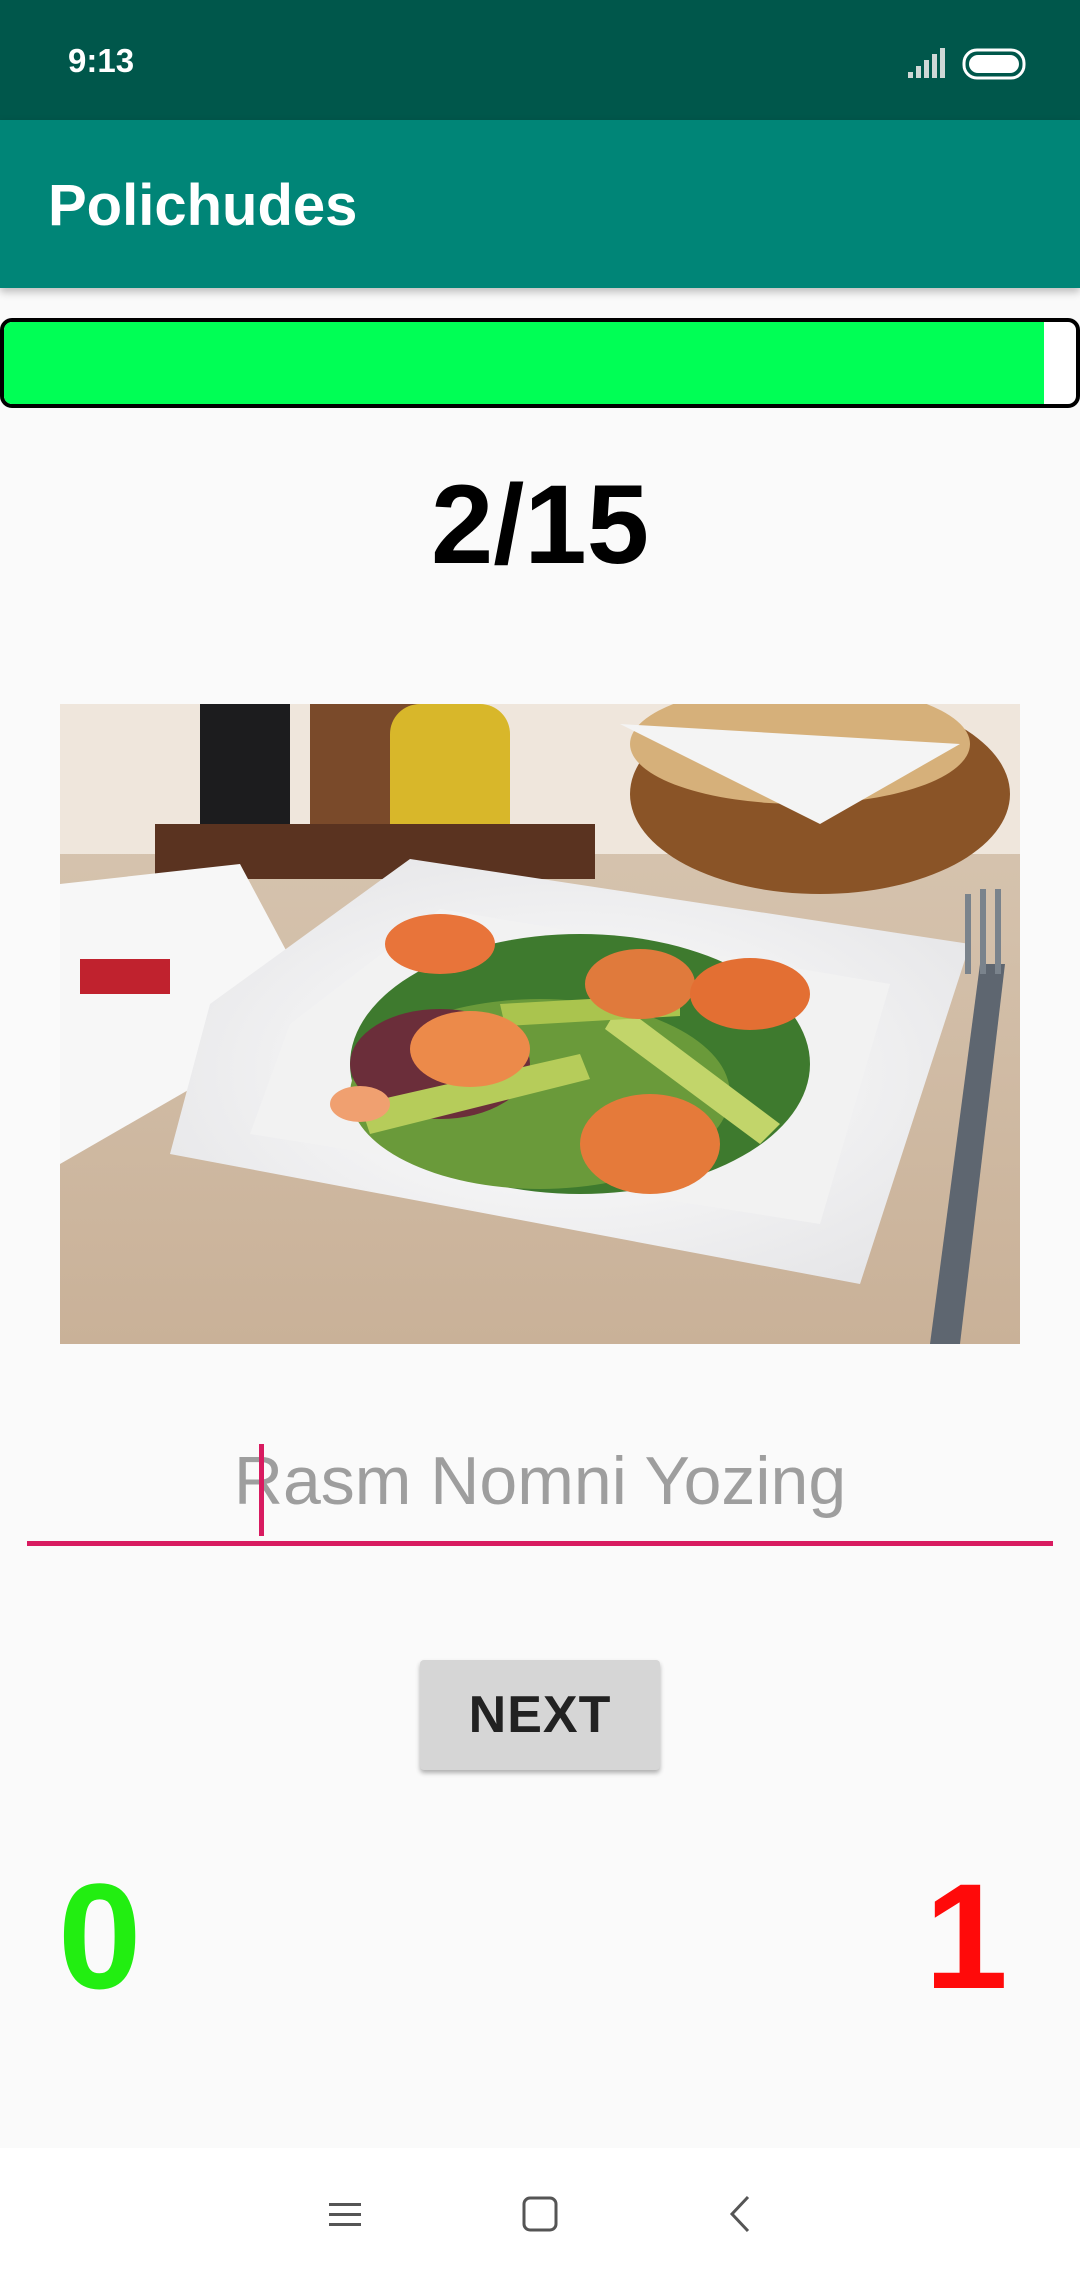 Image resolution: width=1080 pixels, height=2280 pixels. Describe the element at coordinates (540, 524) in the screenshot. I see `question-counter: 2/15` at that location.